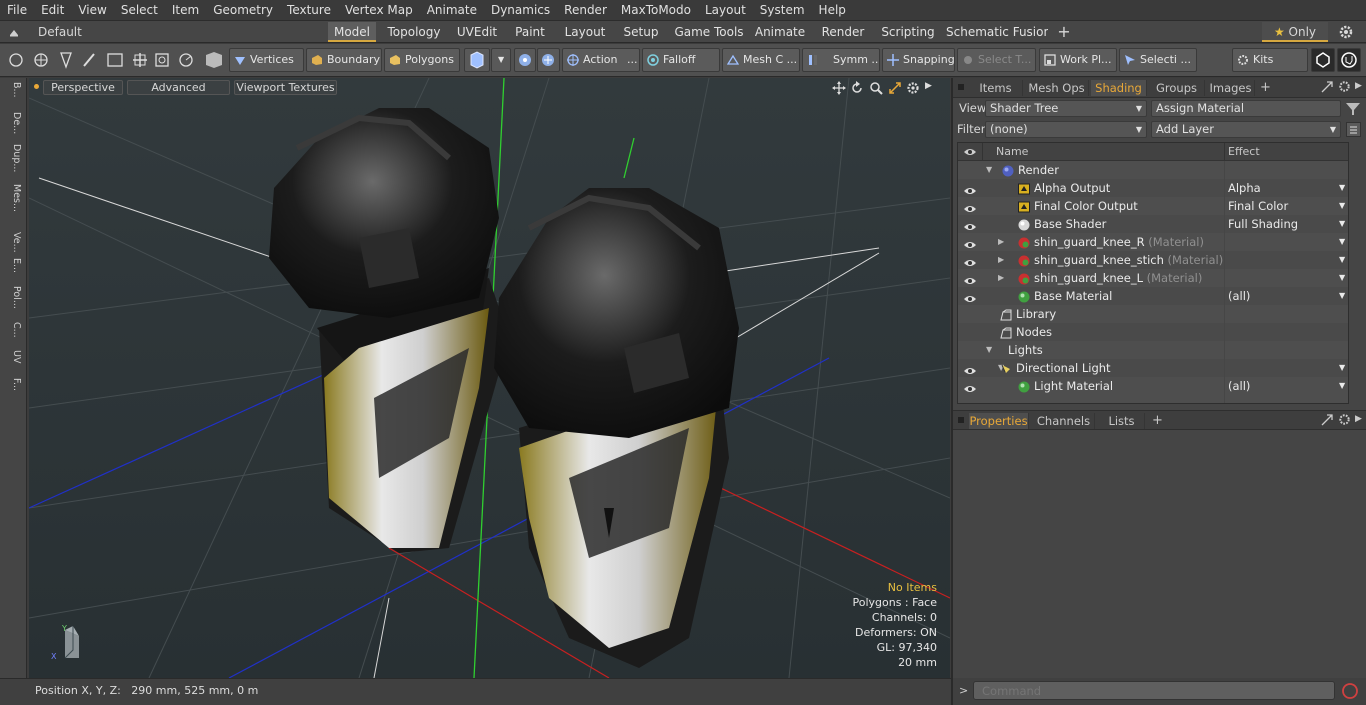  What do you see at coordinates (585, 10) in the screenshot?
I see `menu-render: Render` at bounding box center [585, 10].